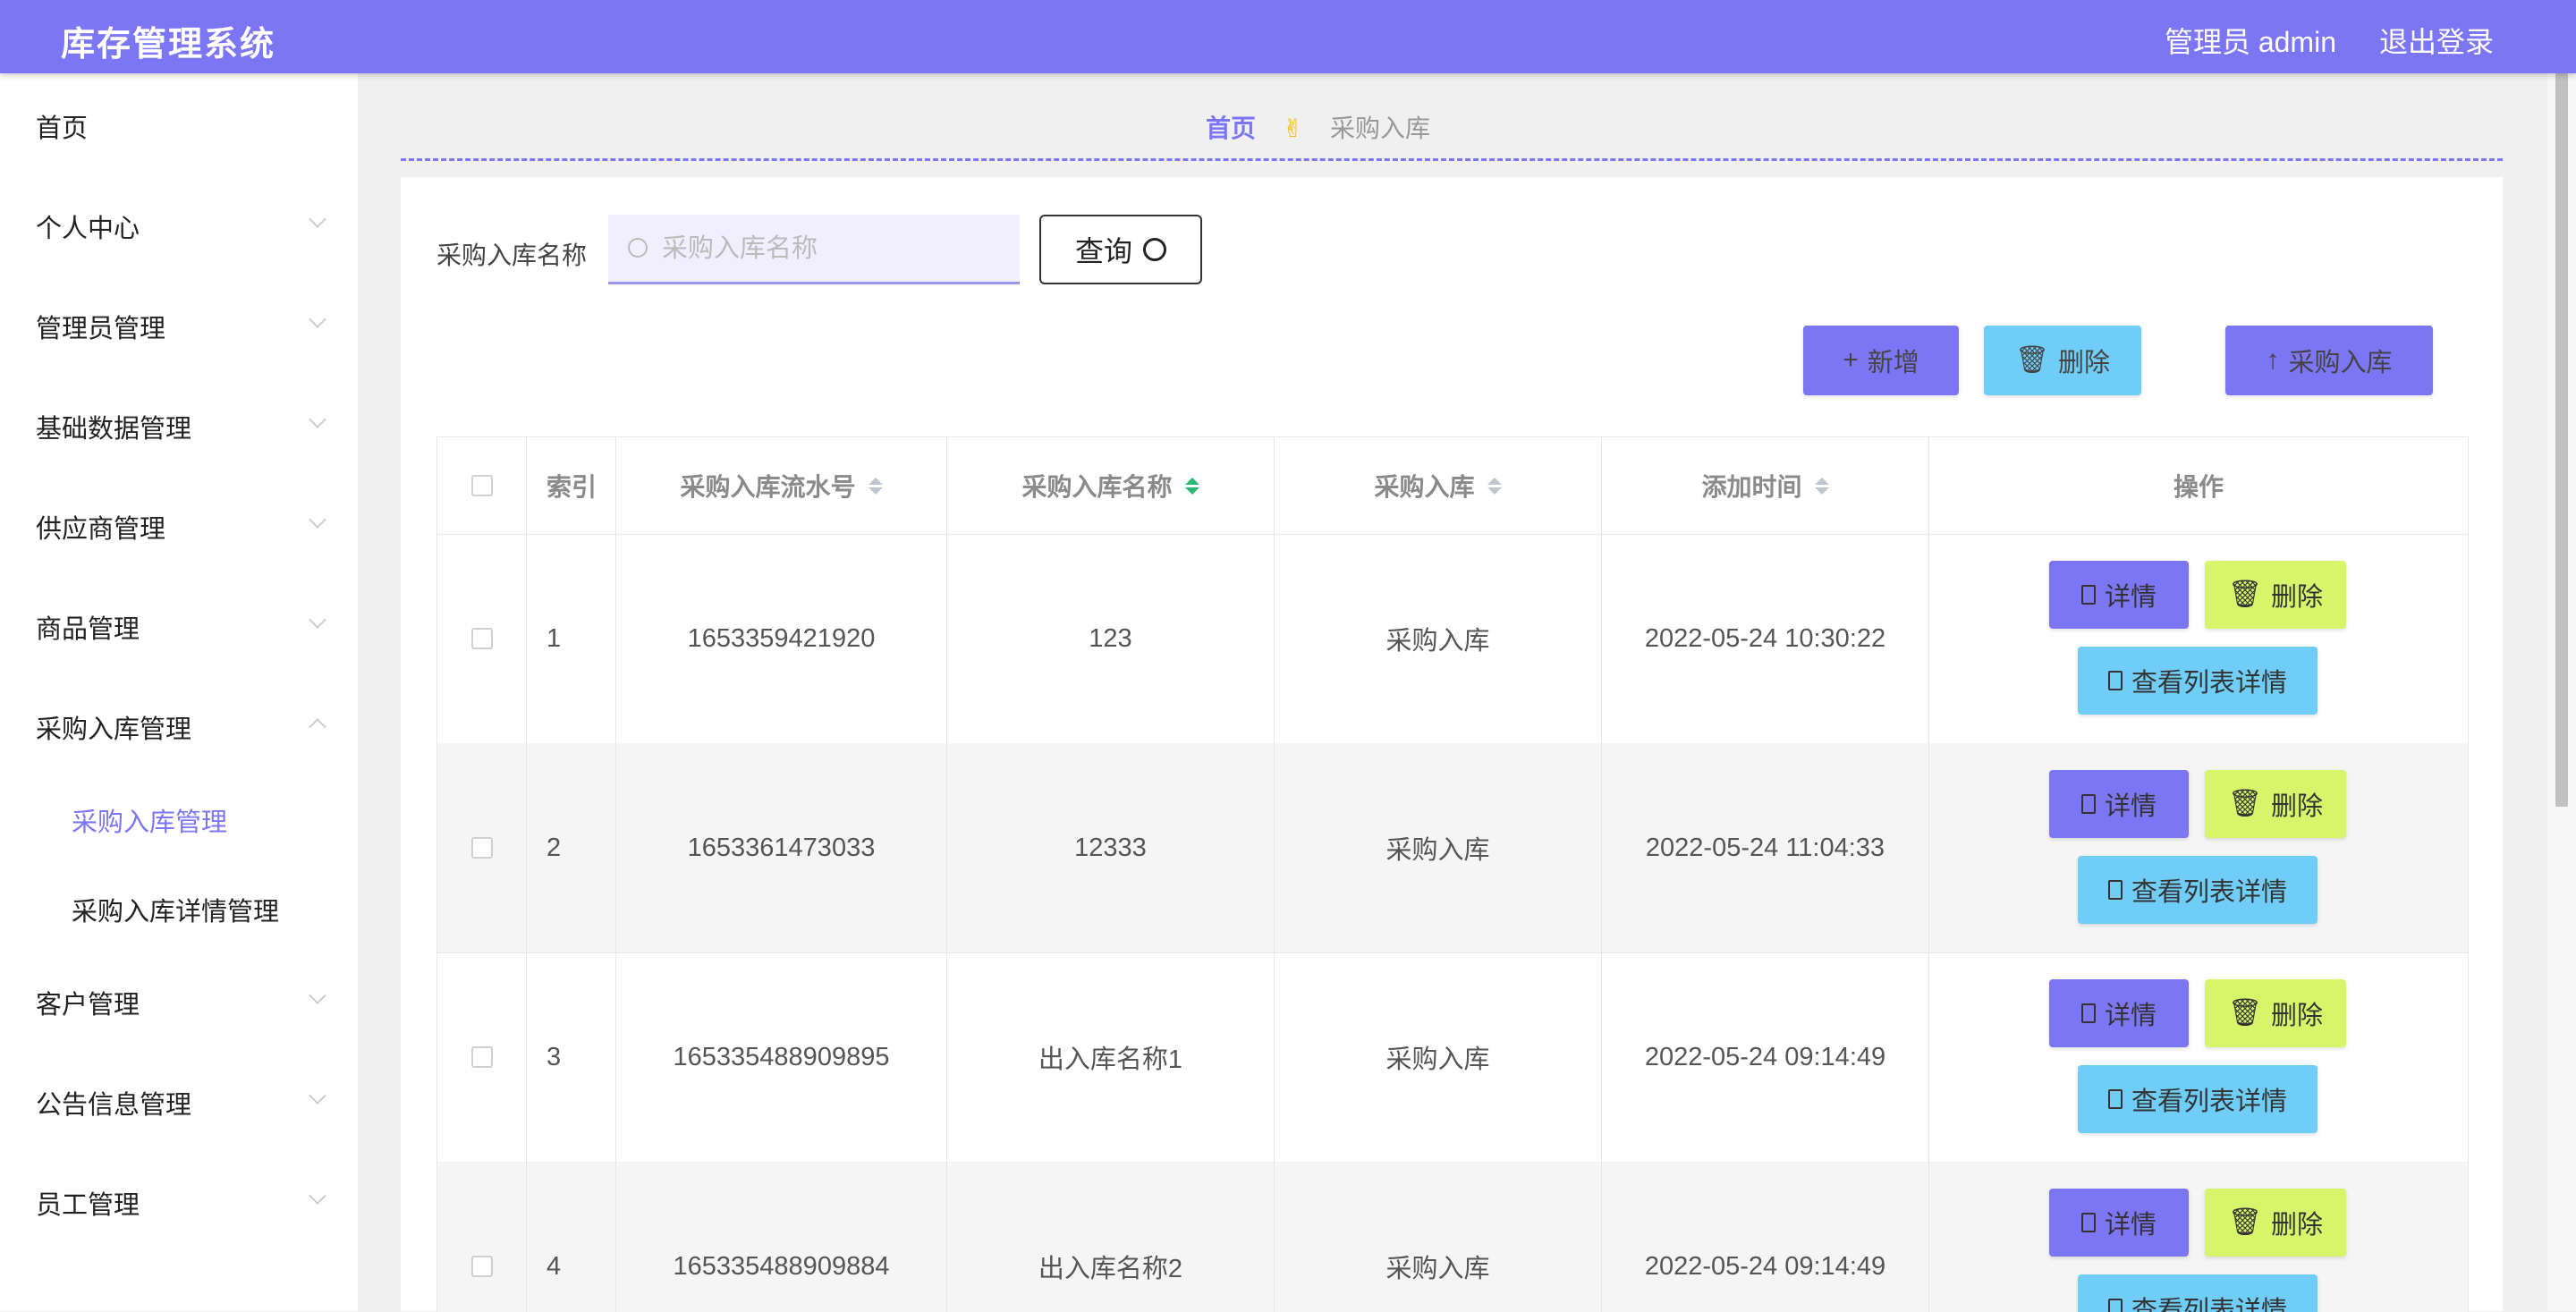  What do you see at coordinates (571, 486) in the screenshot?
I see `column-header: 索引` at bounding box center [571, 486].